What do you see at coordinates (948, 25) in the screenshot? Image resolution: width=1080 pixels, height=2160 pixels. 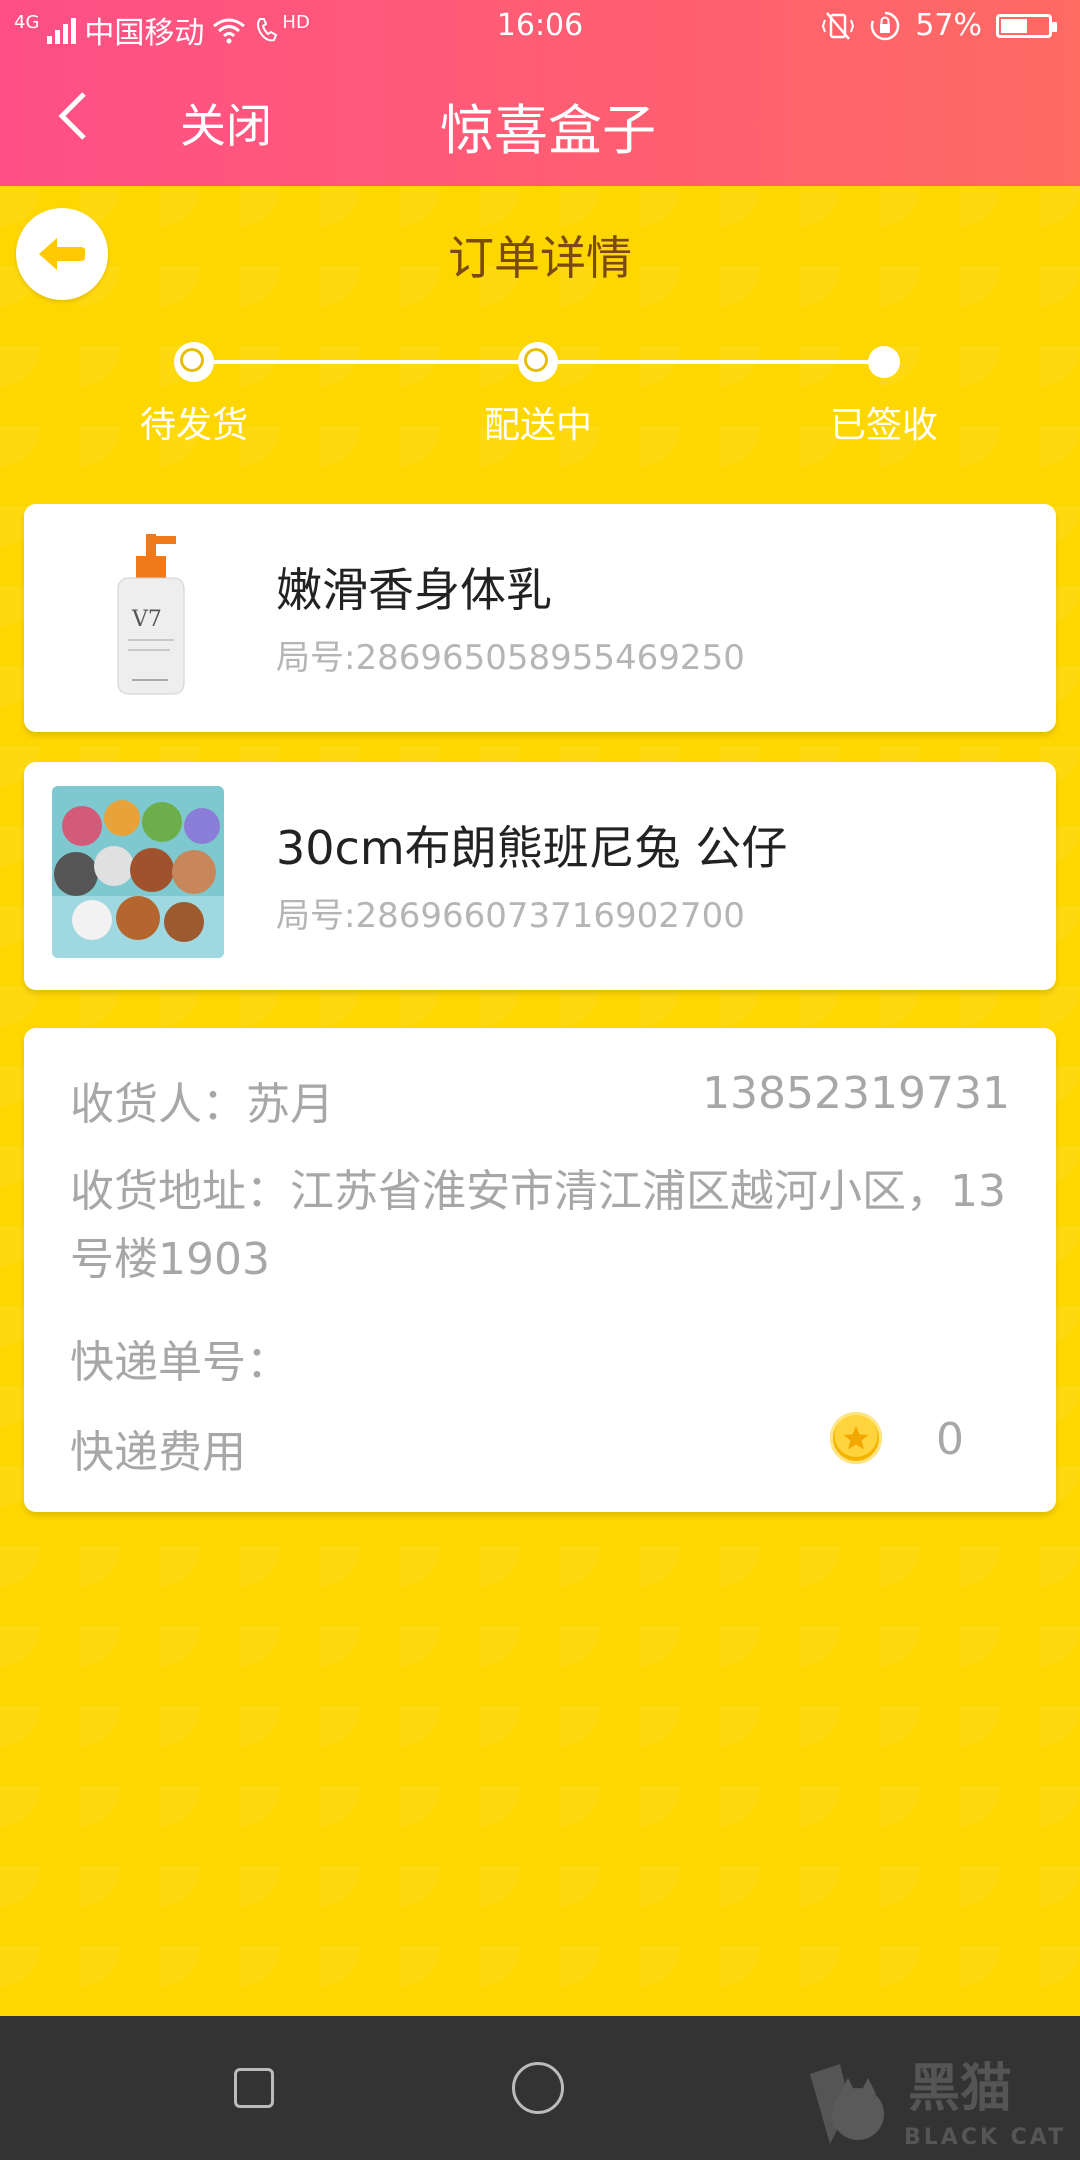 I see `battery-percent: 57%` at bounding box center [948, 25].